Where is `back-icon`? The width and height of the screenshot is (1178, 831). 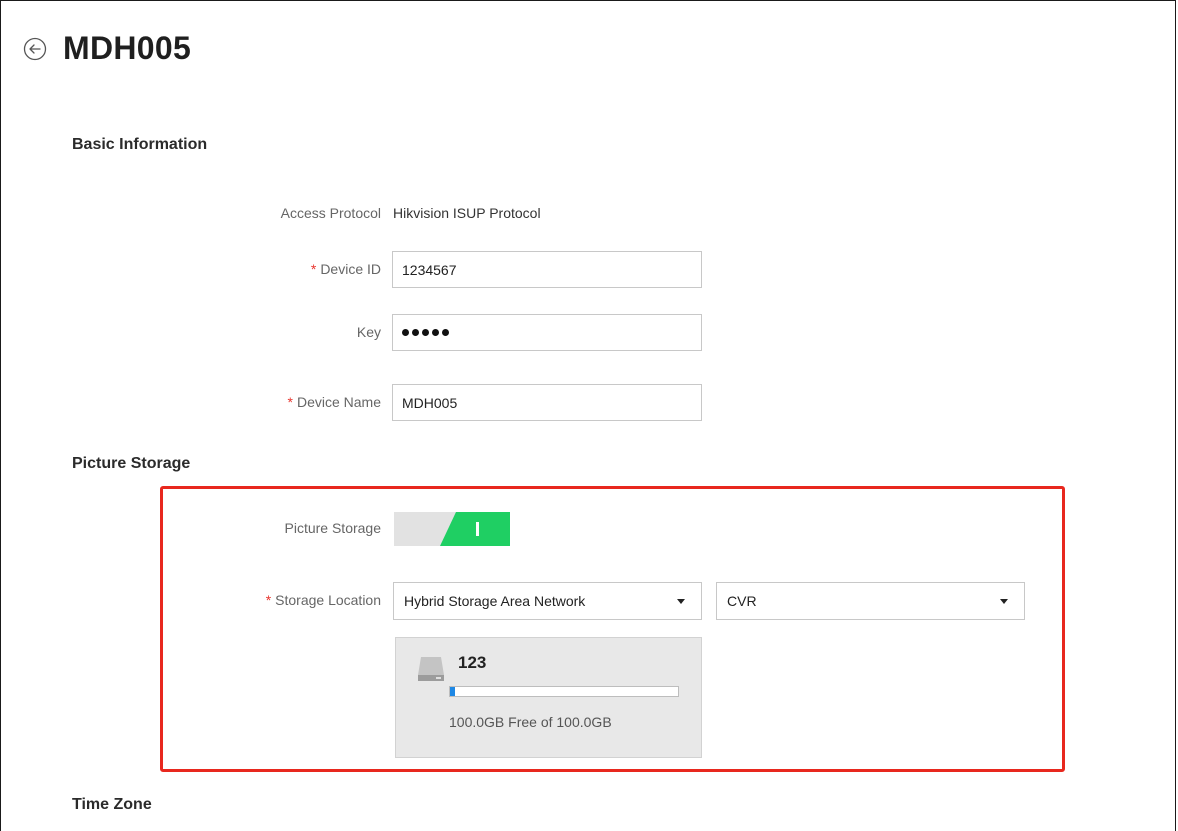 back-icon is located at coordinates (35, 49).